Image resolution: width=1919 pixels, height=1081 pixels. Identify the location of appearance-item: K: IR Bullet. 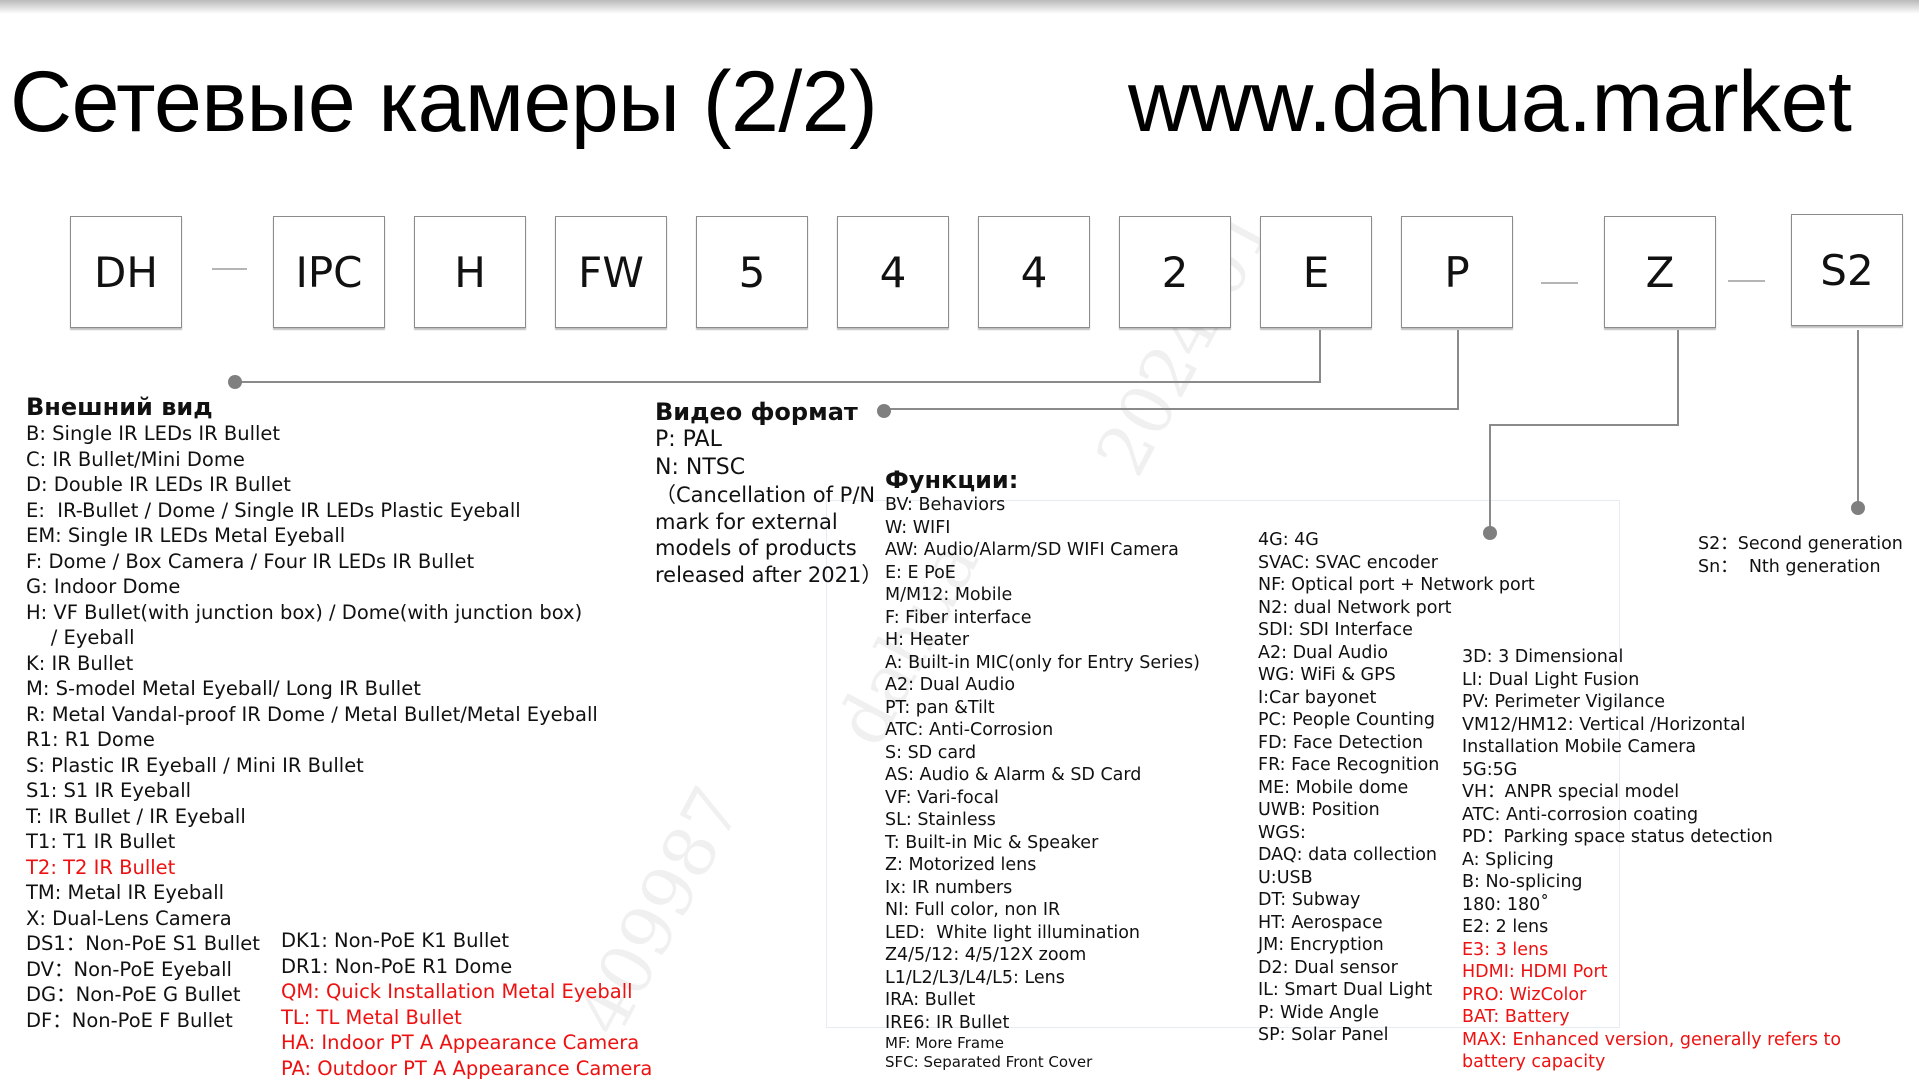
(312, 664).